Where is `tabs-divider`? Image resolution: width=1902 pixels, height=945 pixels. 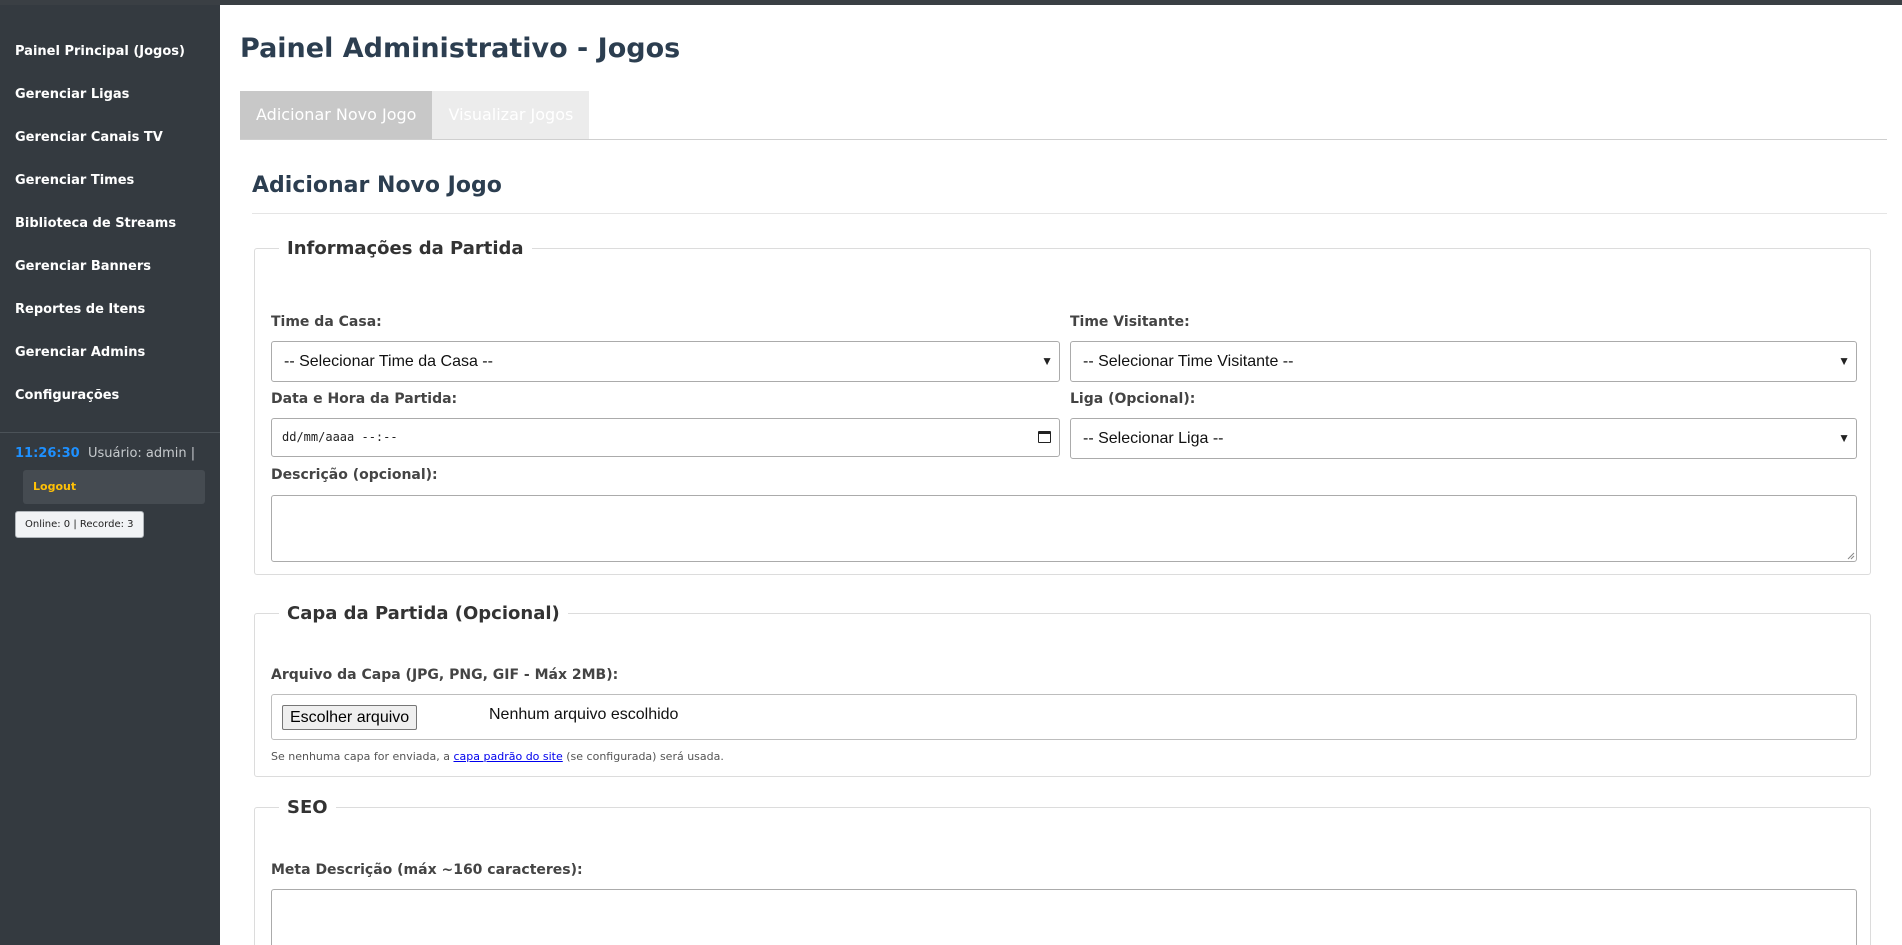 tabs-divider is located at coordinates (1063, 139).